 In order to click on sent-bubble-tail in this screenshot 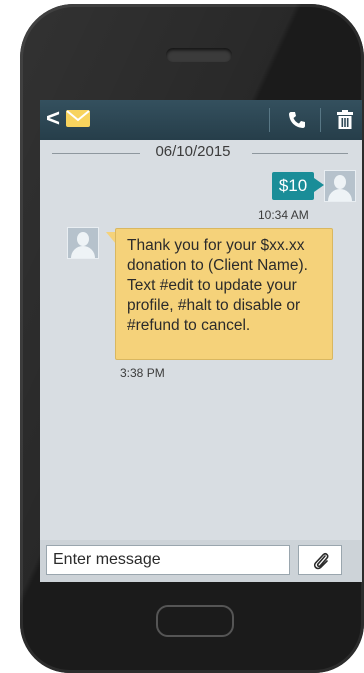, I will do `click(319, 185)`.